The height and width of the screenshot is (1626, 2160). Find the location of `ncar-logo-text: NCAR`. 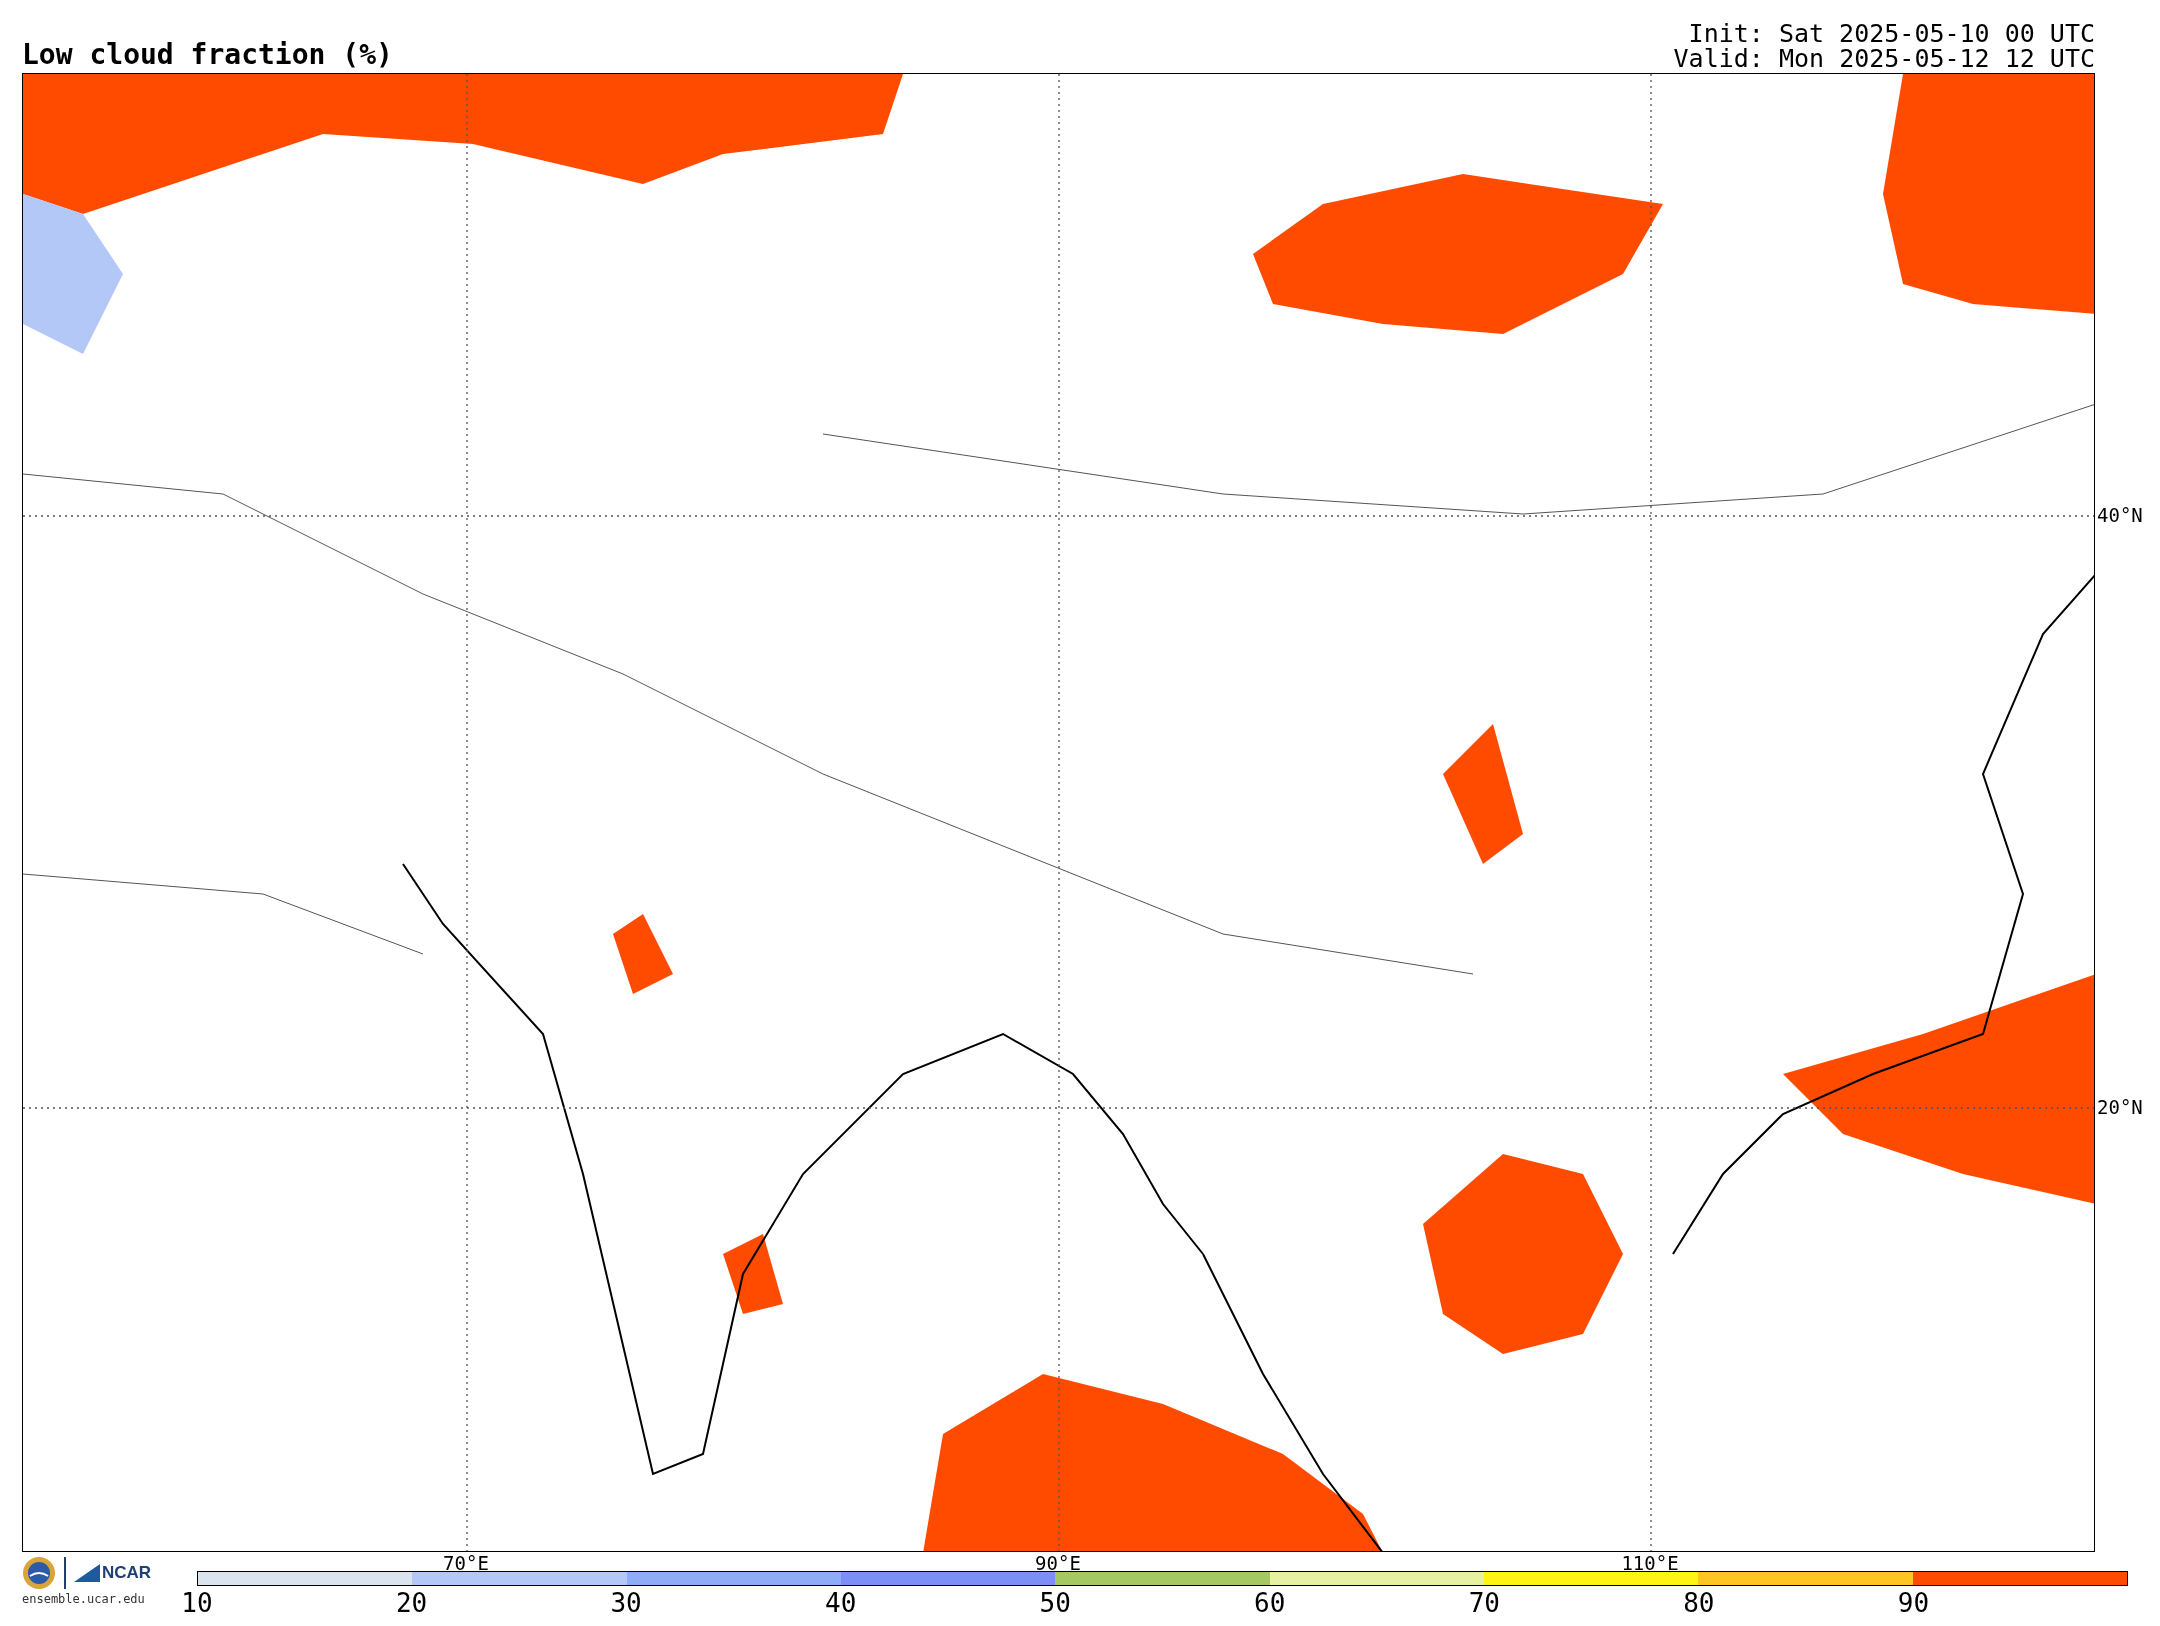

ncar-logo-text: NCAR is located at coordinates (127, 1573).